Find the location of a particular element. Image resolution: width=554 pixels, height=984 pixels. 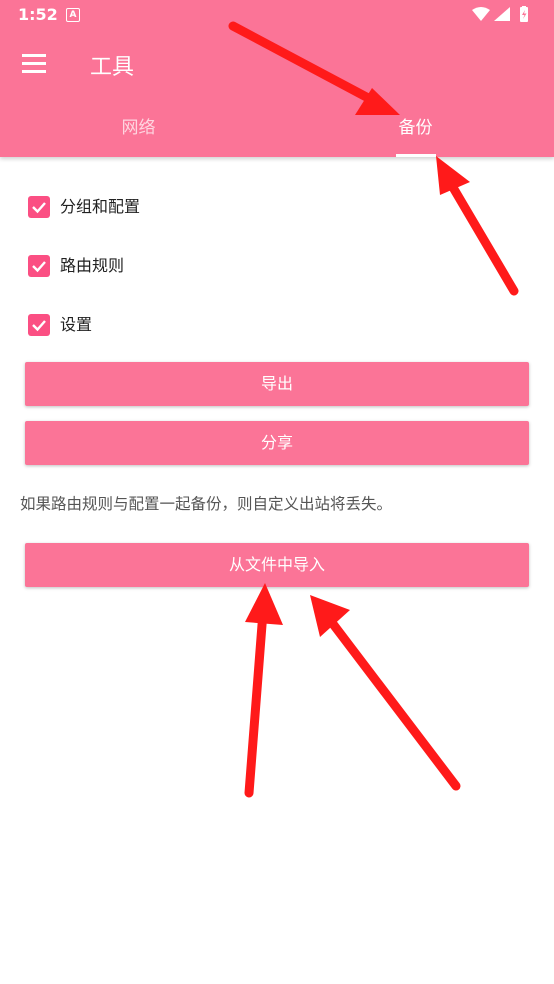

status-time: 1:52 is located at coordinates (38, 14).